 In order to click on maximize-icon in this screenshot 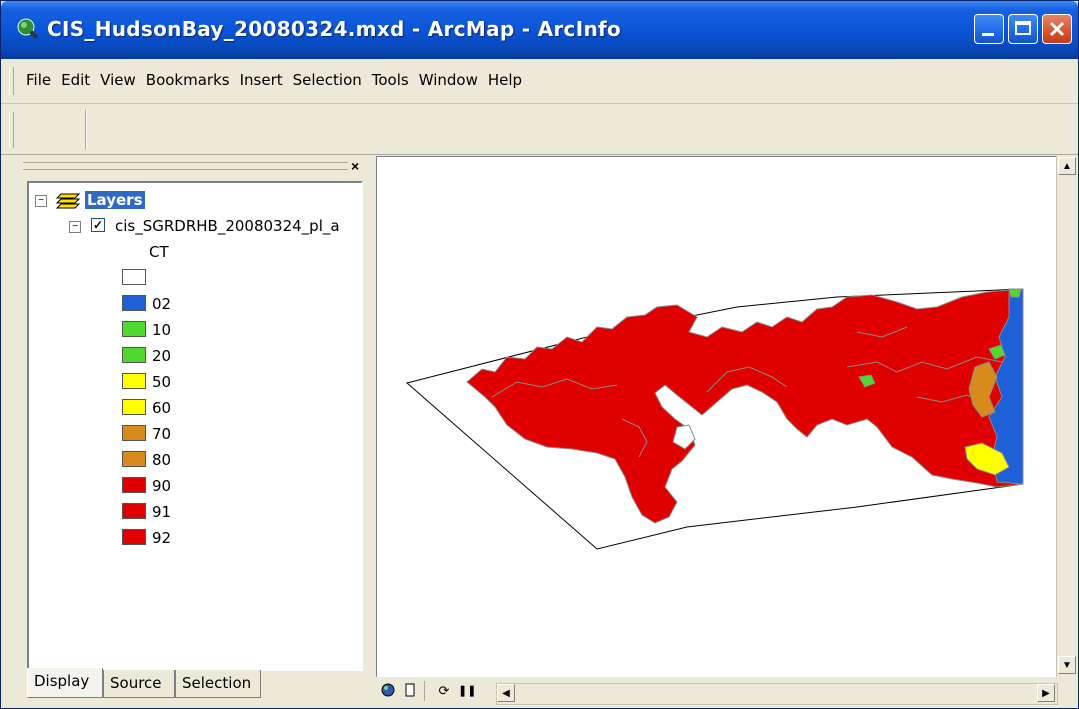, I will do `click(1023, 28)`.